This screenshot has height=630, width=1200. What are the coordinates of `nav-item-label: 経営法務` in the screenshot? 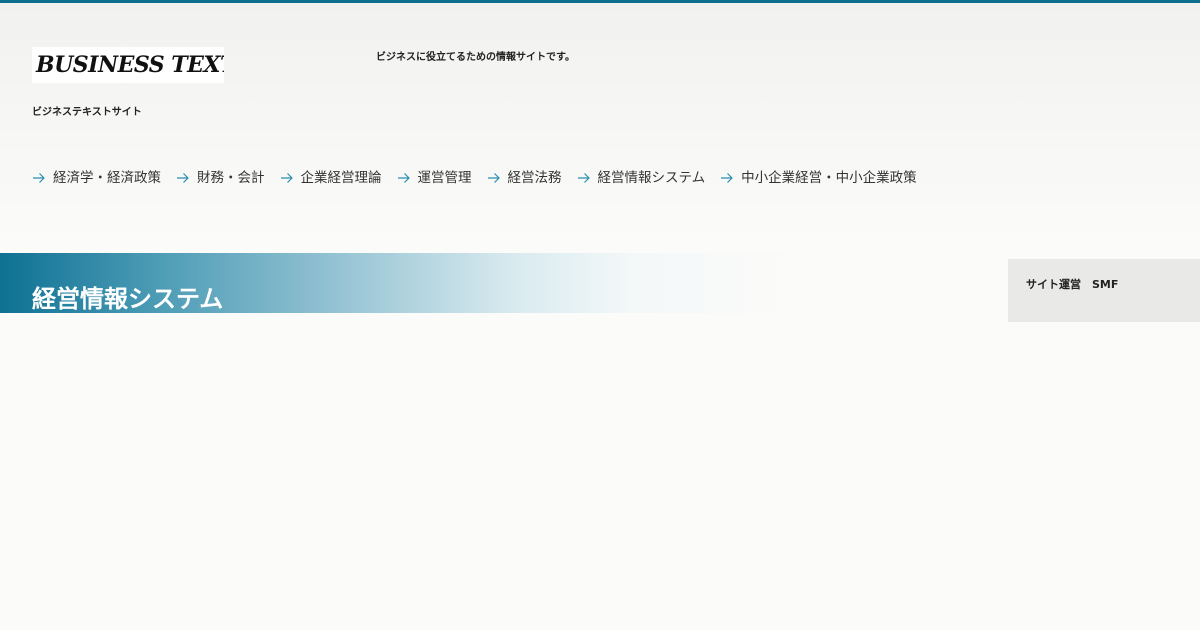 It's located at (534, 178).